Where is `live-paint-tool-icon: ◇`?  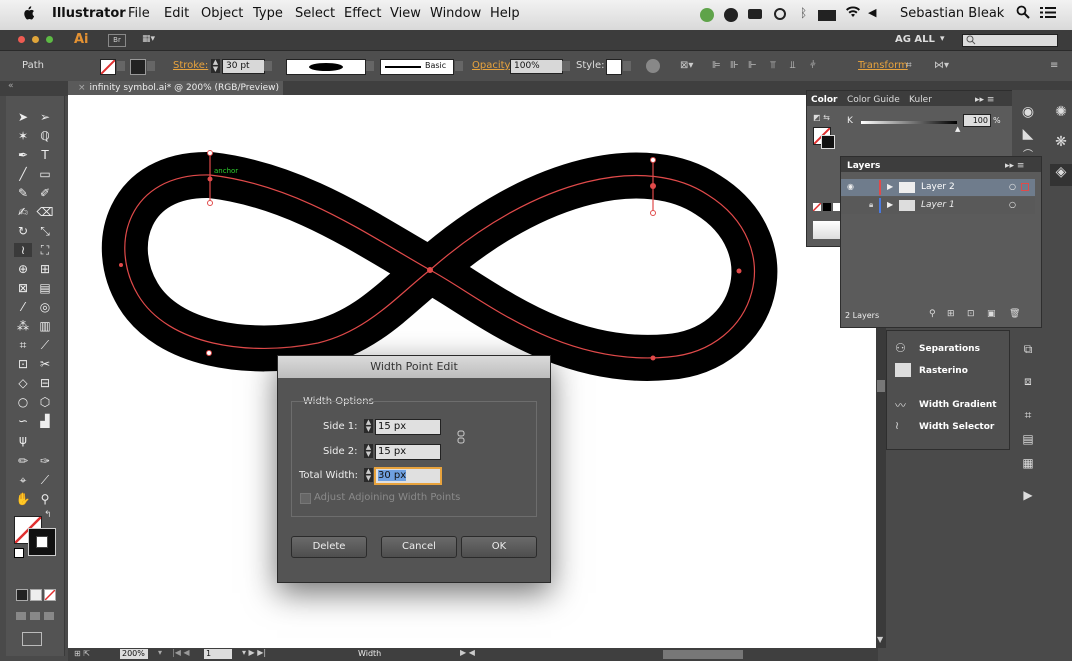 live-paint-tool-icon: ◇ is located at coordinates (23, 383).